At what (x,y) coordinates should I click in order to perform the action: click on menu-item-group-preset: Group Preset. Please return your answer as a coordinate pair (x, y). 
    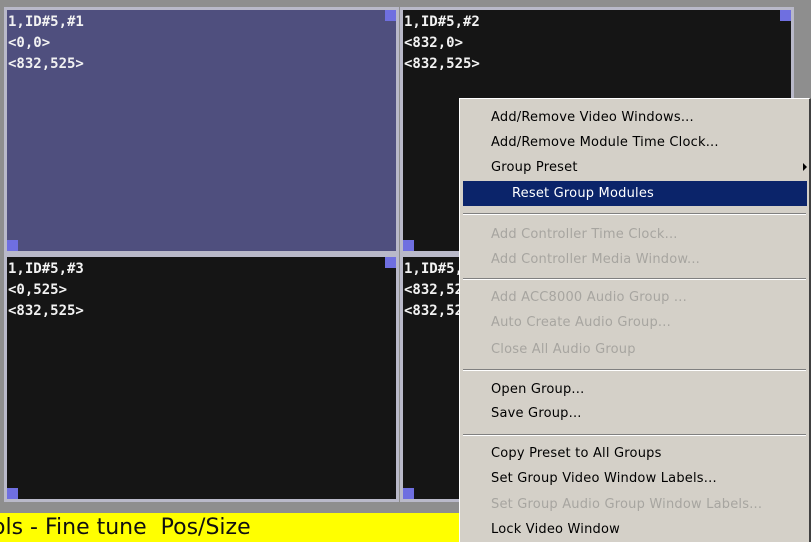
    Looking at the image, I should click on (635, 167).